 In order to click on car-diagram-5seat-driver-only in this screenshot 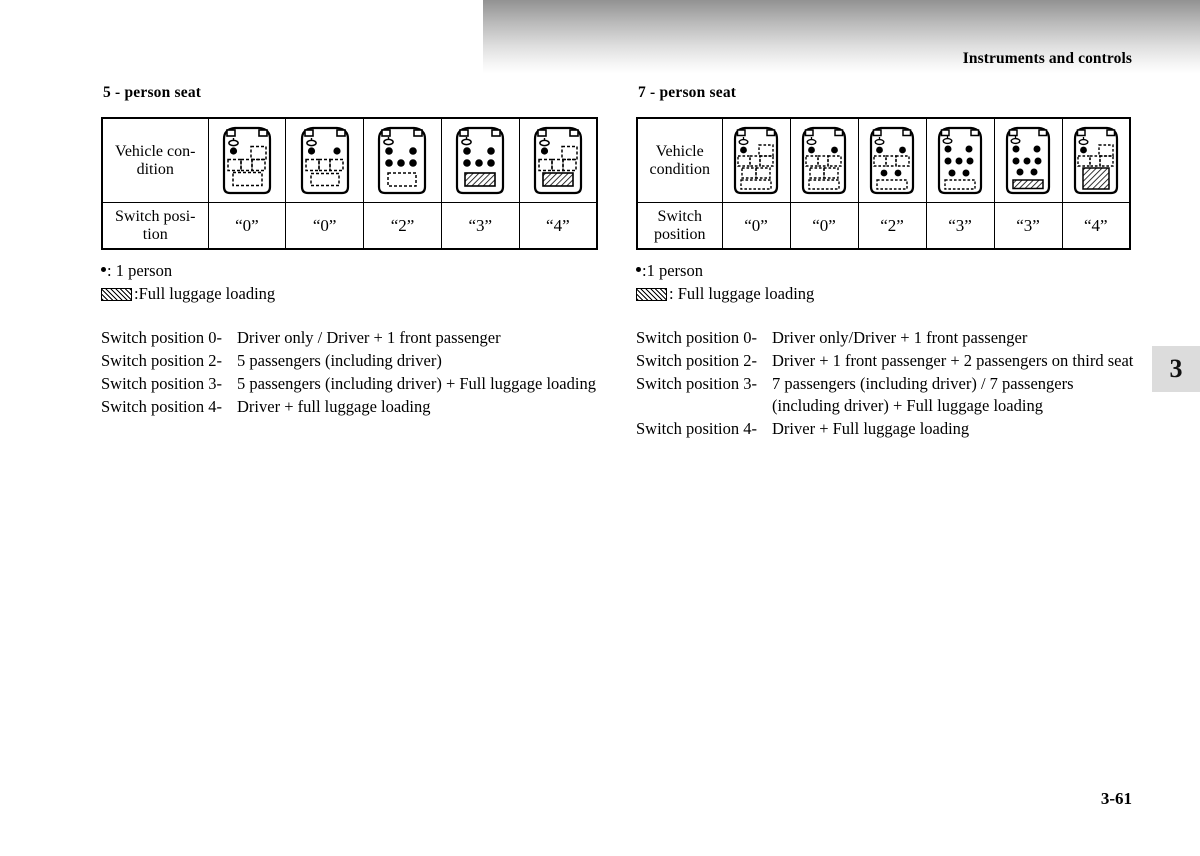, I will do `click(246, 160)`.